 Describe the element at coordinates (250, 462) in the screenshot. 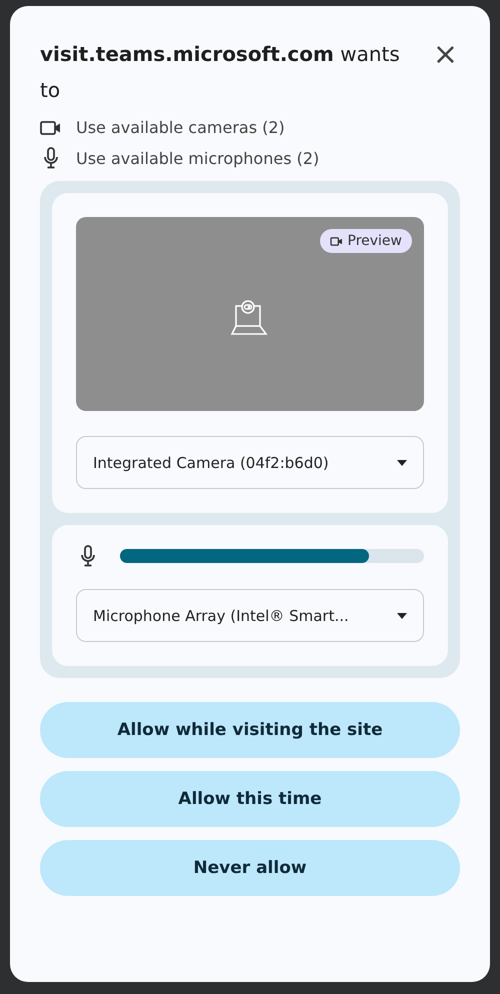

I see `device-dropdown: Integrated Camera (04f2:b6d0)` at that location.